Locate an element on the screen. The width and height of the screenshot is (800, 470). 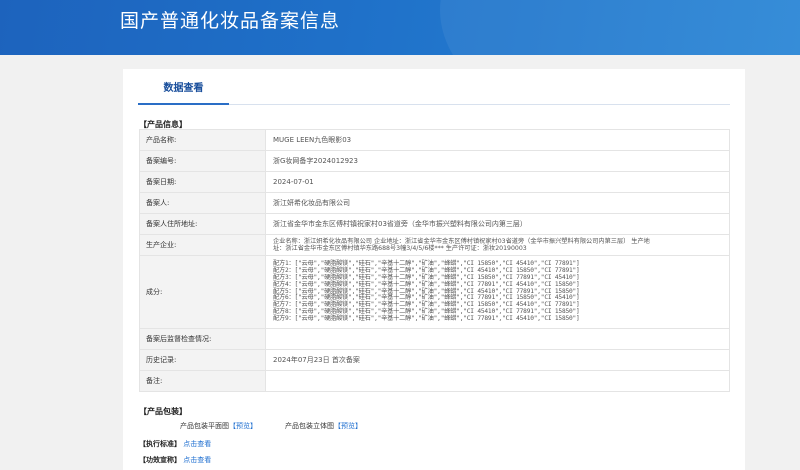
standard-row: 【执行标准】 点击查看 is located at coordinates (175, 444).